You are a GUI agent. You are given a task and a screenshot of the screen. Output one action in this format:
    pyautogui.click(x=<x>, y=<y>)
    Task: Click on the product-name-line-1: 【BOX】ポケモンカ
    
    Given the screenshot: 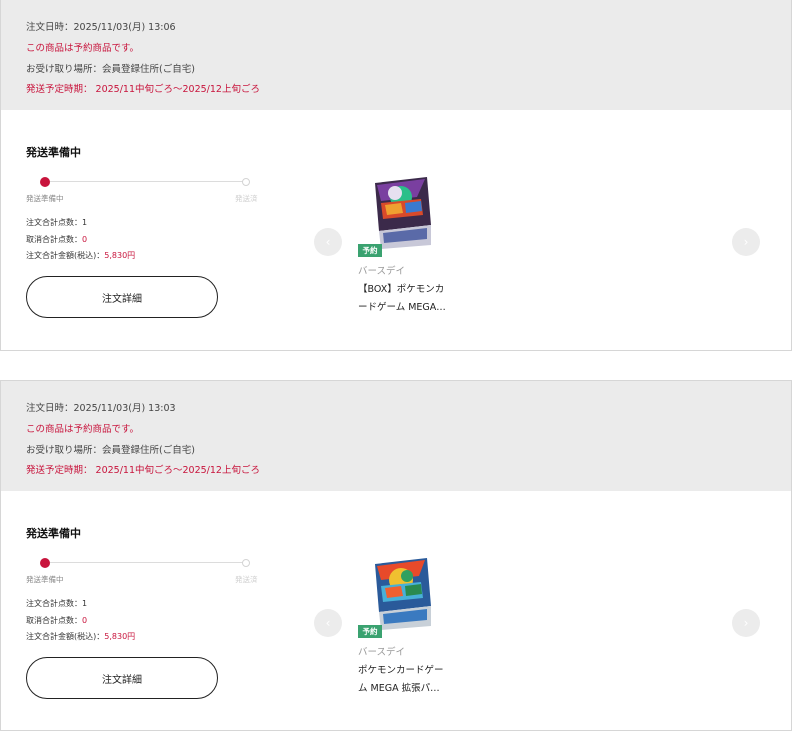 What is the action you would take?
    pyautogui.click(x=401, y=289)
    